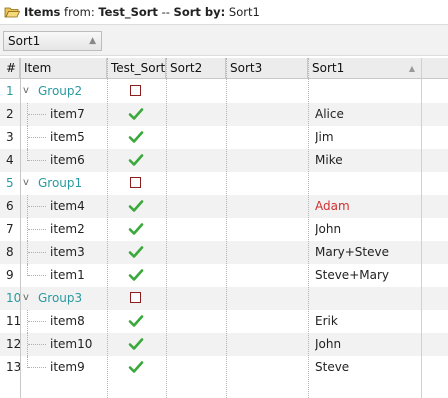 This screenshot has height=398, width=448. I want to click on row-number: 8, so click(10, 252).